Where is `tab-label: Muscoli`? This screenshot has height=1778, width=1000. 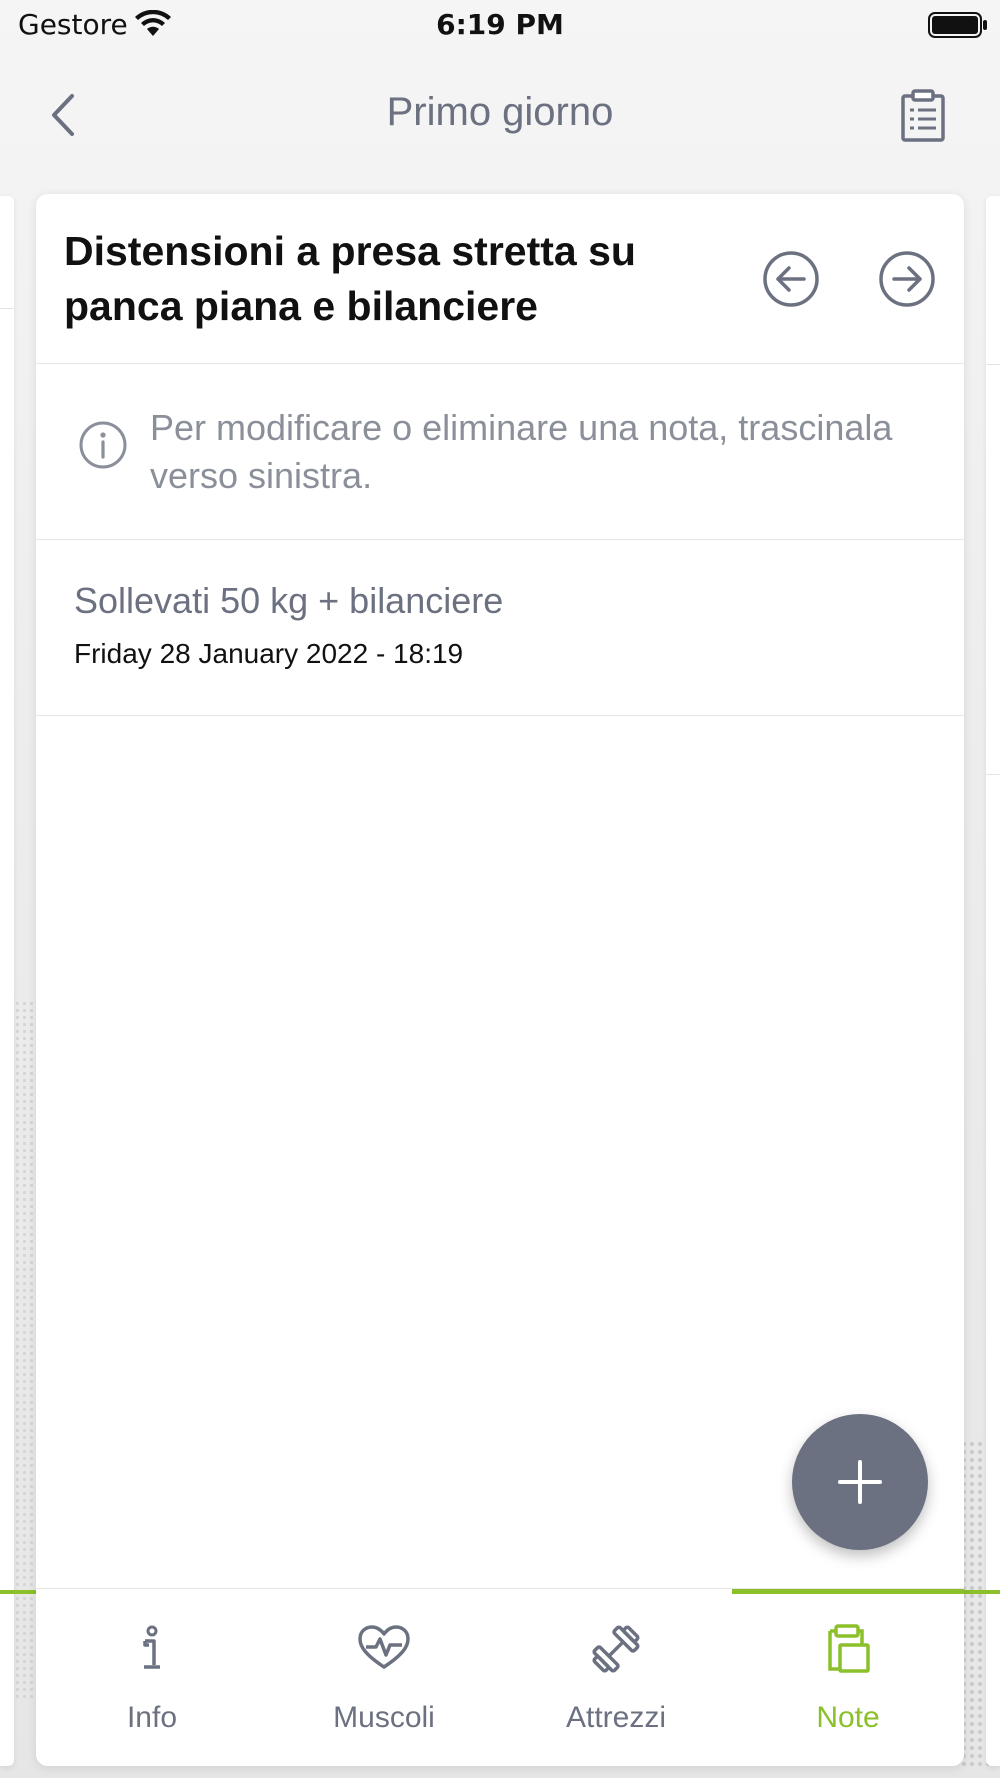
tab-label: Muscoli is located at coordinates (384, 1717).